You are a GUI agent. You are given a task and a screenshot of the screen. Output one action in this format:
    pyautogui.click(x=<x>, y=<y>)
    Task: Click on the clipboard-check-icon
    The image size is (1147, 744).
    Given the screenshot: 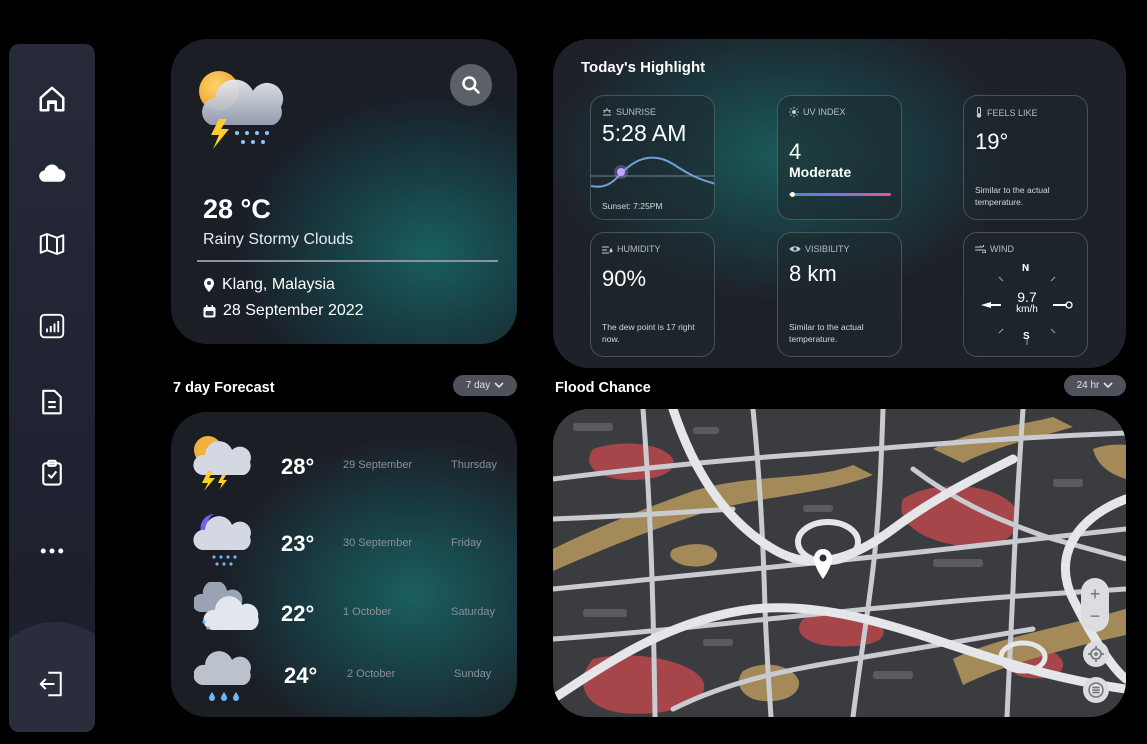 What is the action you would take?
    pyautogui.click(x=52, y=472)
    